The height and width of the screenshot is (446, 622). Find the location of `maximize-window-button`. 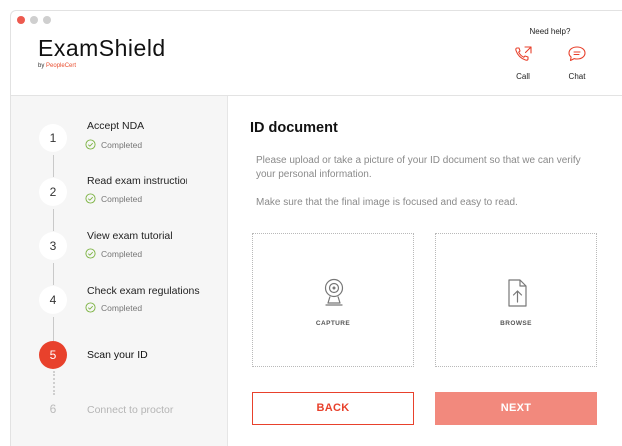

maximize-window-button is located at coordinates (47, 20).